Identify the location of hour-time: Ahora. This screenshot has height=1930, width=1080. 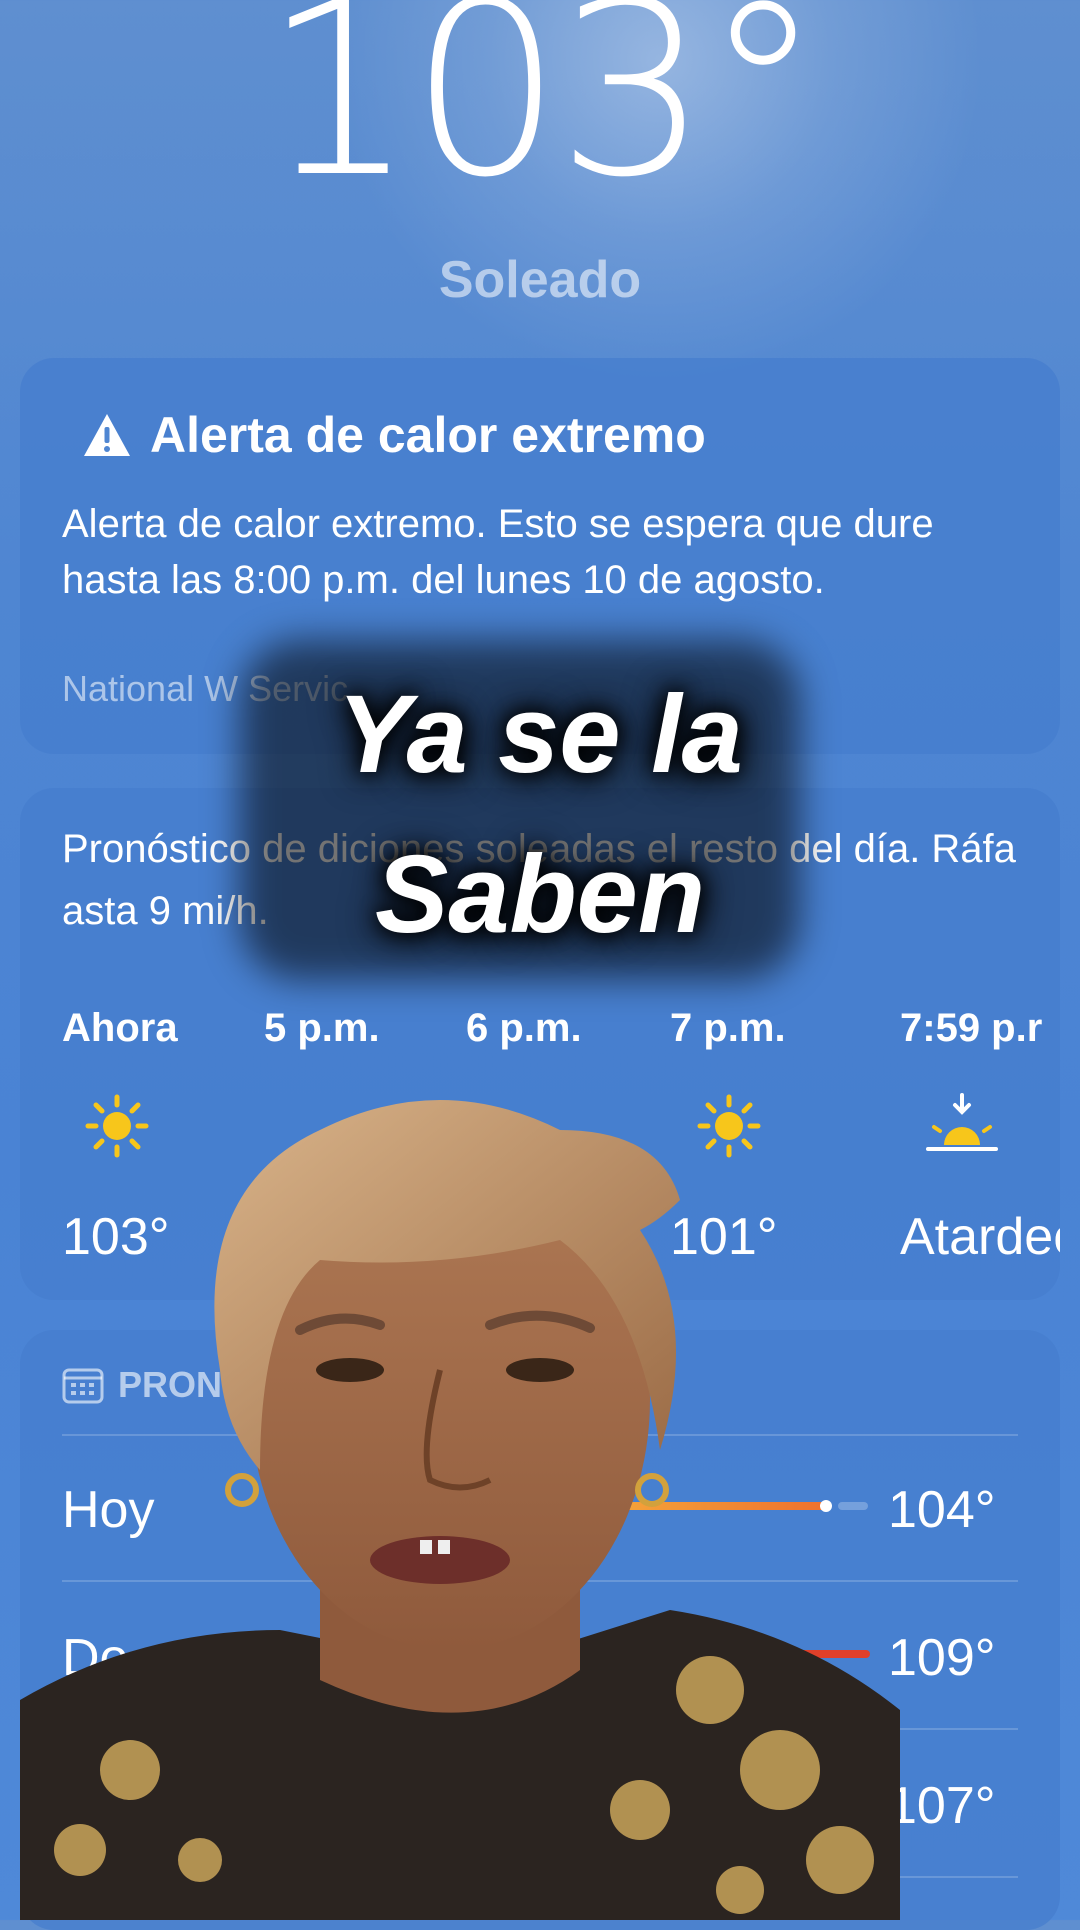
(120, 1028).